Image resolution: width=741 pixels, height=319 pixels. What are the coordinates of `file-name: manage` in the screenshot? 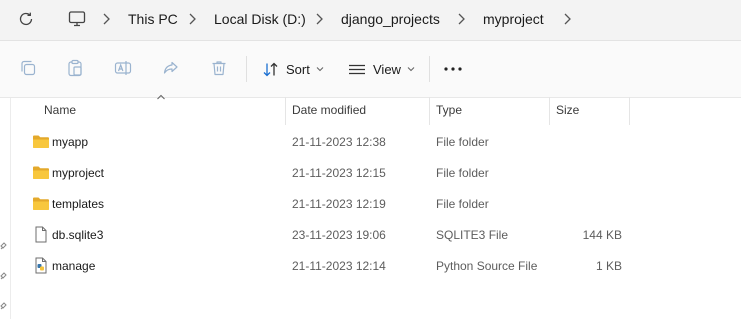 It's located at (74, 266).